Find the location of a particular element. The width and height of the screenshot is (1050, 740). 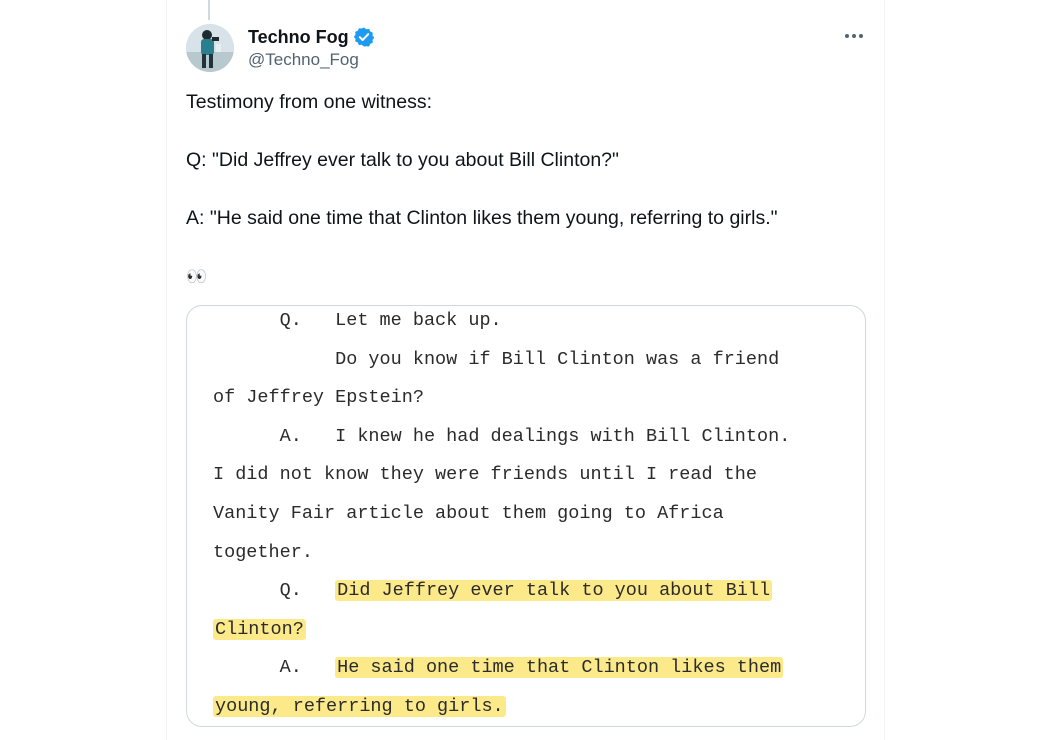

author-display-name: Techno Fog is located at coordinates (298, 37).